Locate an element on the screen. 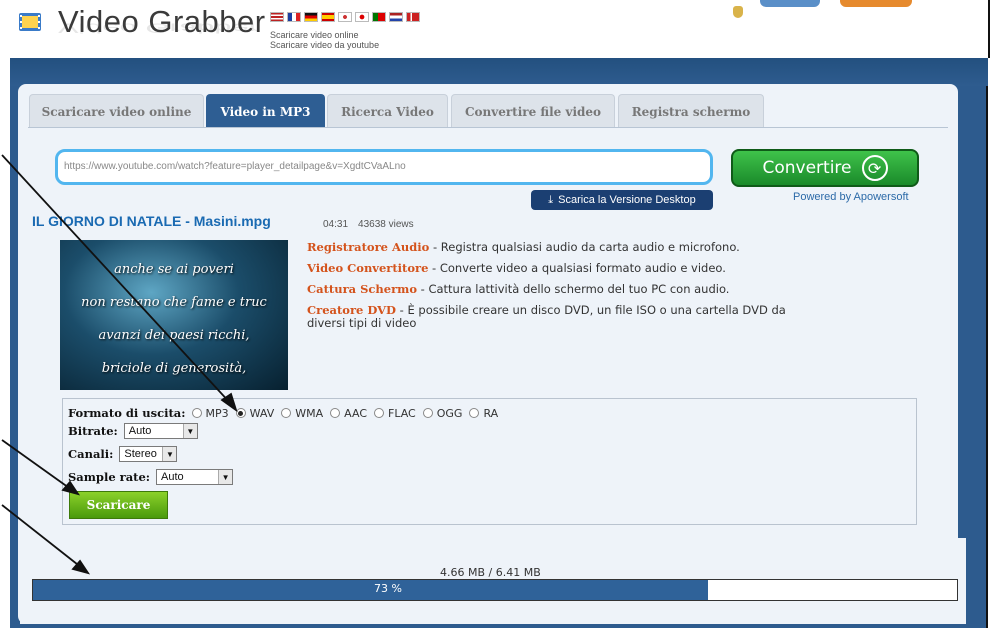 This screenshot has width=990, height=628. progress-size-text: 4.66 MB / 6.41 MB is located at coordinates (490, 572).